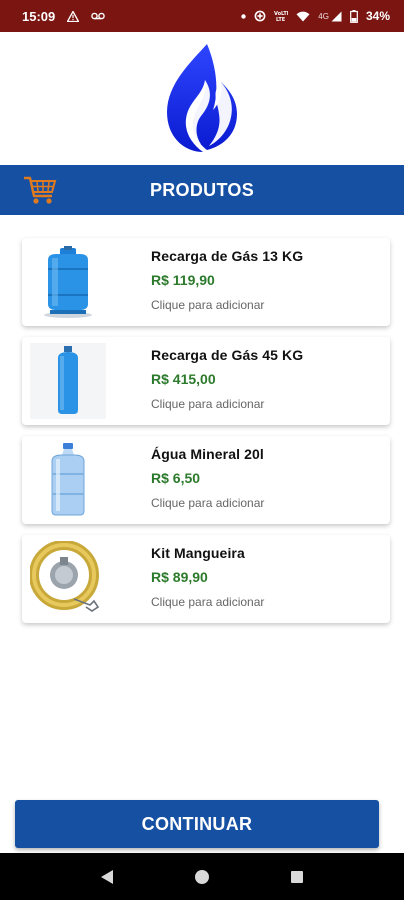  Describe the element at coordinates (377, 16) in the screenshot. I see `battery-level: 34%` at that location.